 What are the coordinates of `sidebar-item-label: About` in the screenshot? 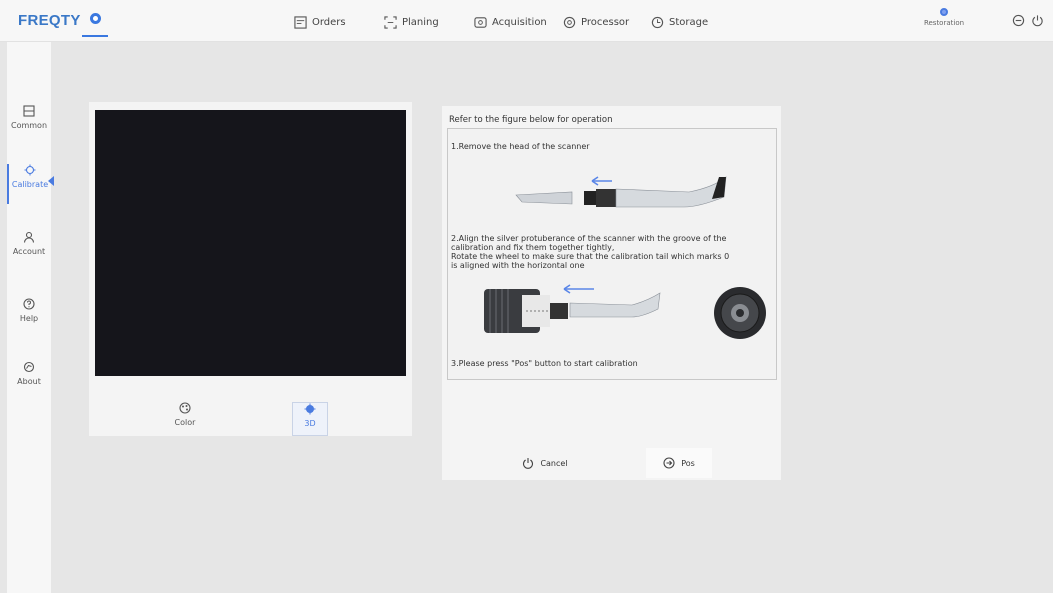 It's located at (29, 381).